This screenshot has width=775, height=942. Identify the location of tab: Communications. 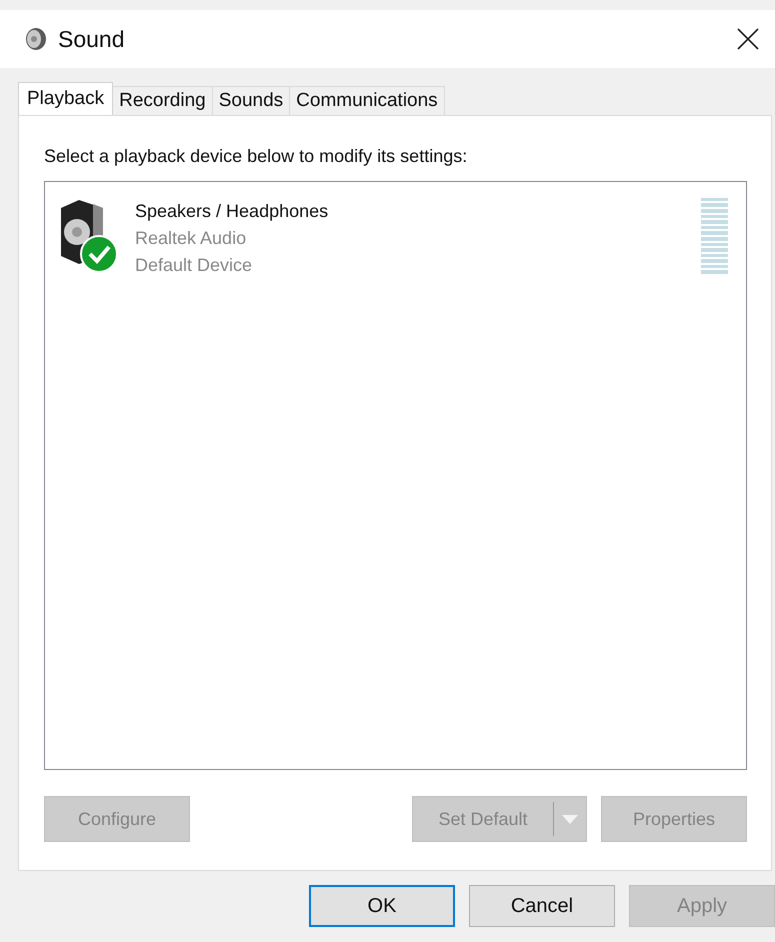
(367, 100).